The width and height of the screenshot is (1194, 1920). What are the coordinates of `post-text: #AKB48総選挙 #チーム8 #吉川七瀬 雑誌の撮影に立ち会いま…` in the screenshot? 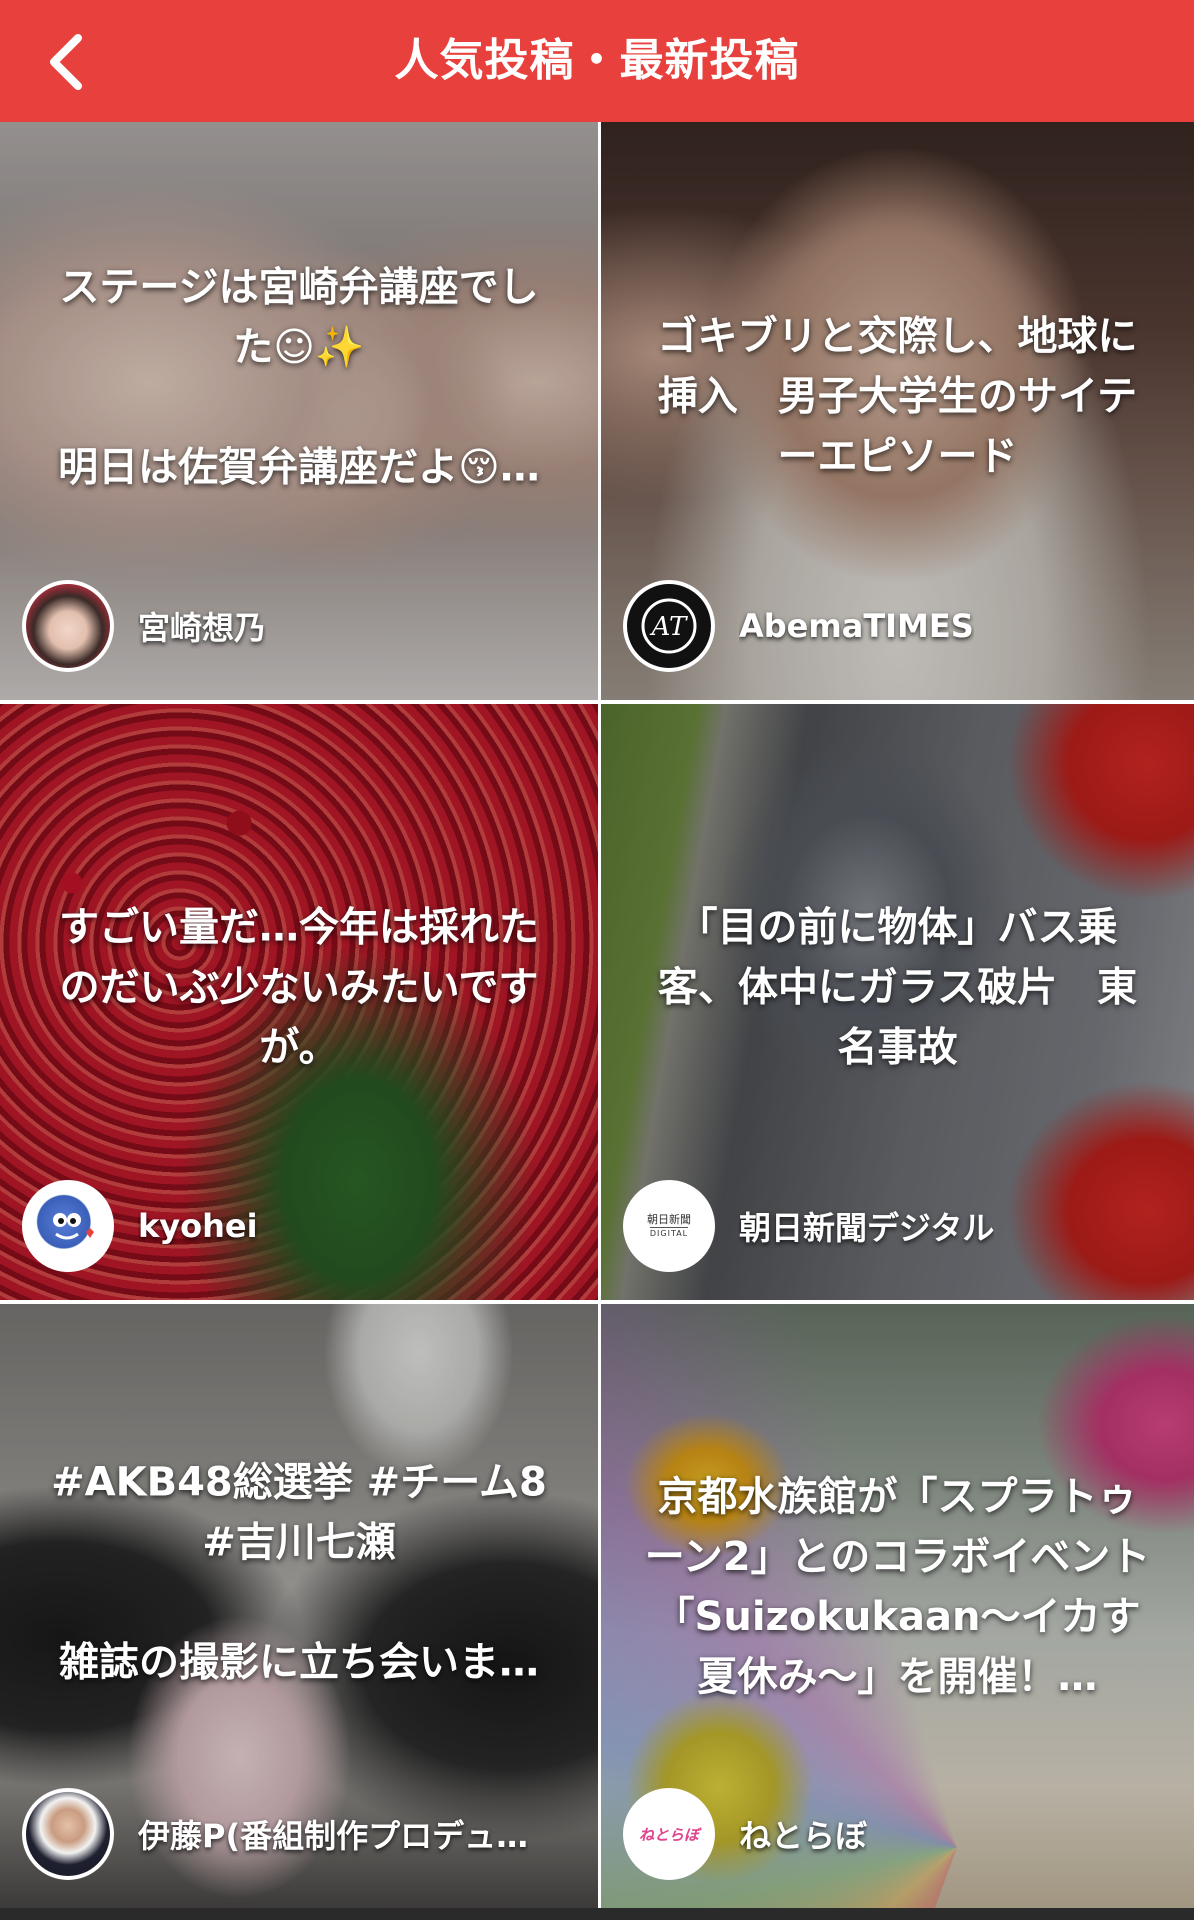 It's located at (299, 1572).